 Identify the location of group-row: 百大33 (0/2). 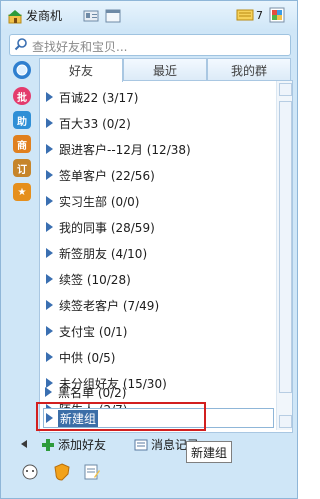
(157, 123).